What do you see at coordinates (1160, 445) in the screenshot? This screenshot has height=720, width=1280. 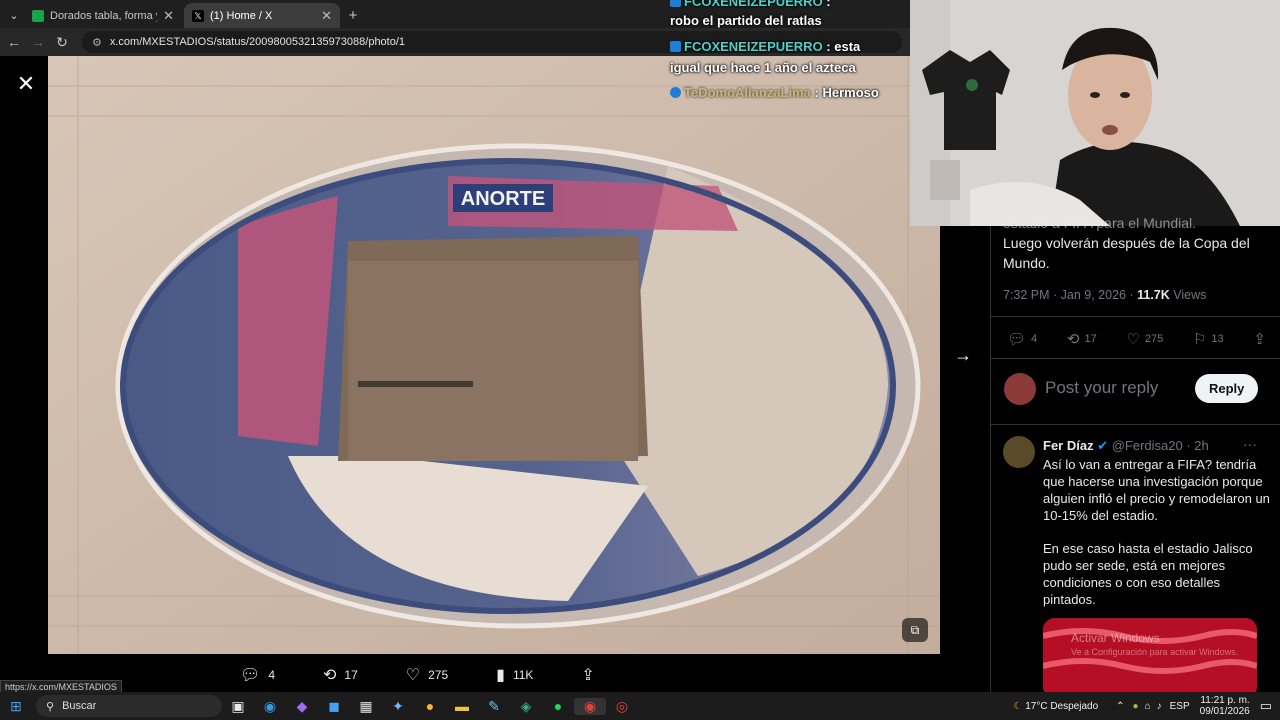 I see `reply-author-handle: @Ferdisa20 · 2h` at bounding box center [1160, 445].